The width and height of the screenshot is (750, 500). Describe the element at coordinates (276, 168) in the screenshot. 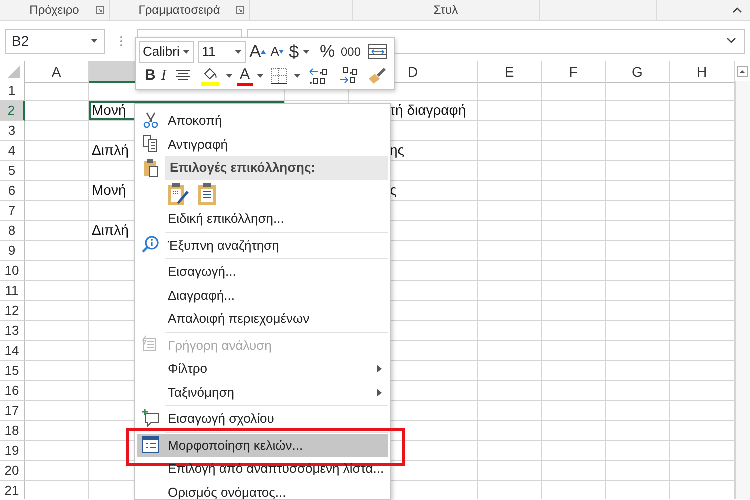

I see `menu-section-header: Επιλογές επικόλλησης:` at that location.